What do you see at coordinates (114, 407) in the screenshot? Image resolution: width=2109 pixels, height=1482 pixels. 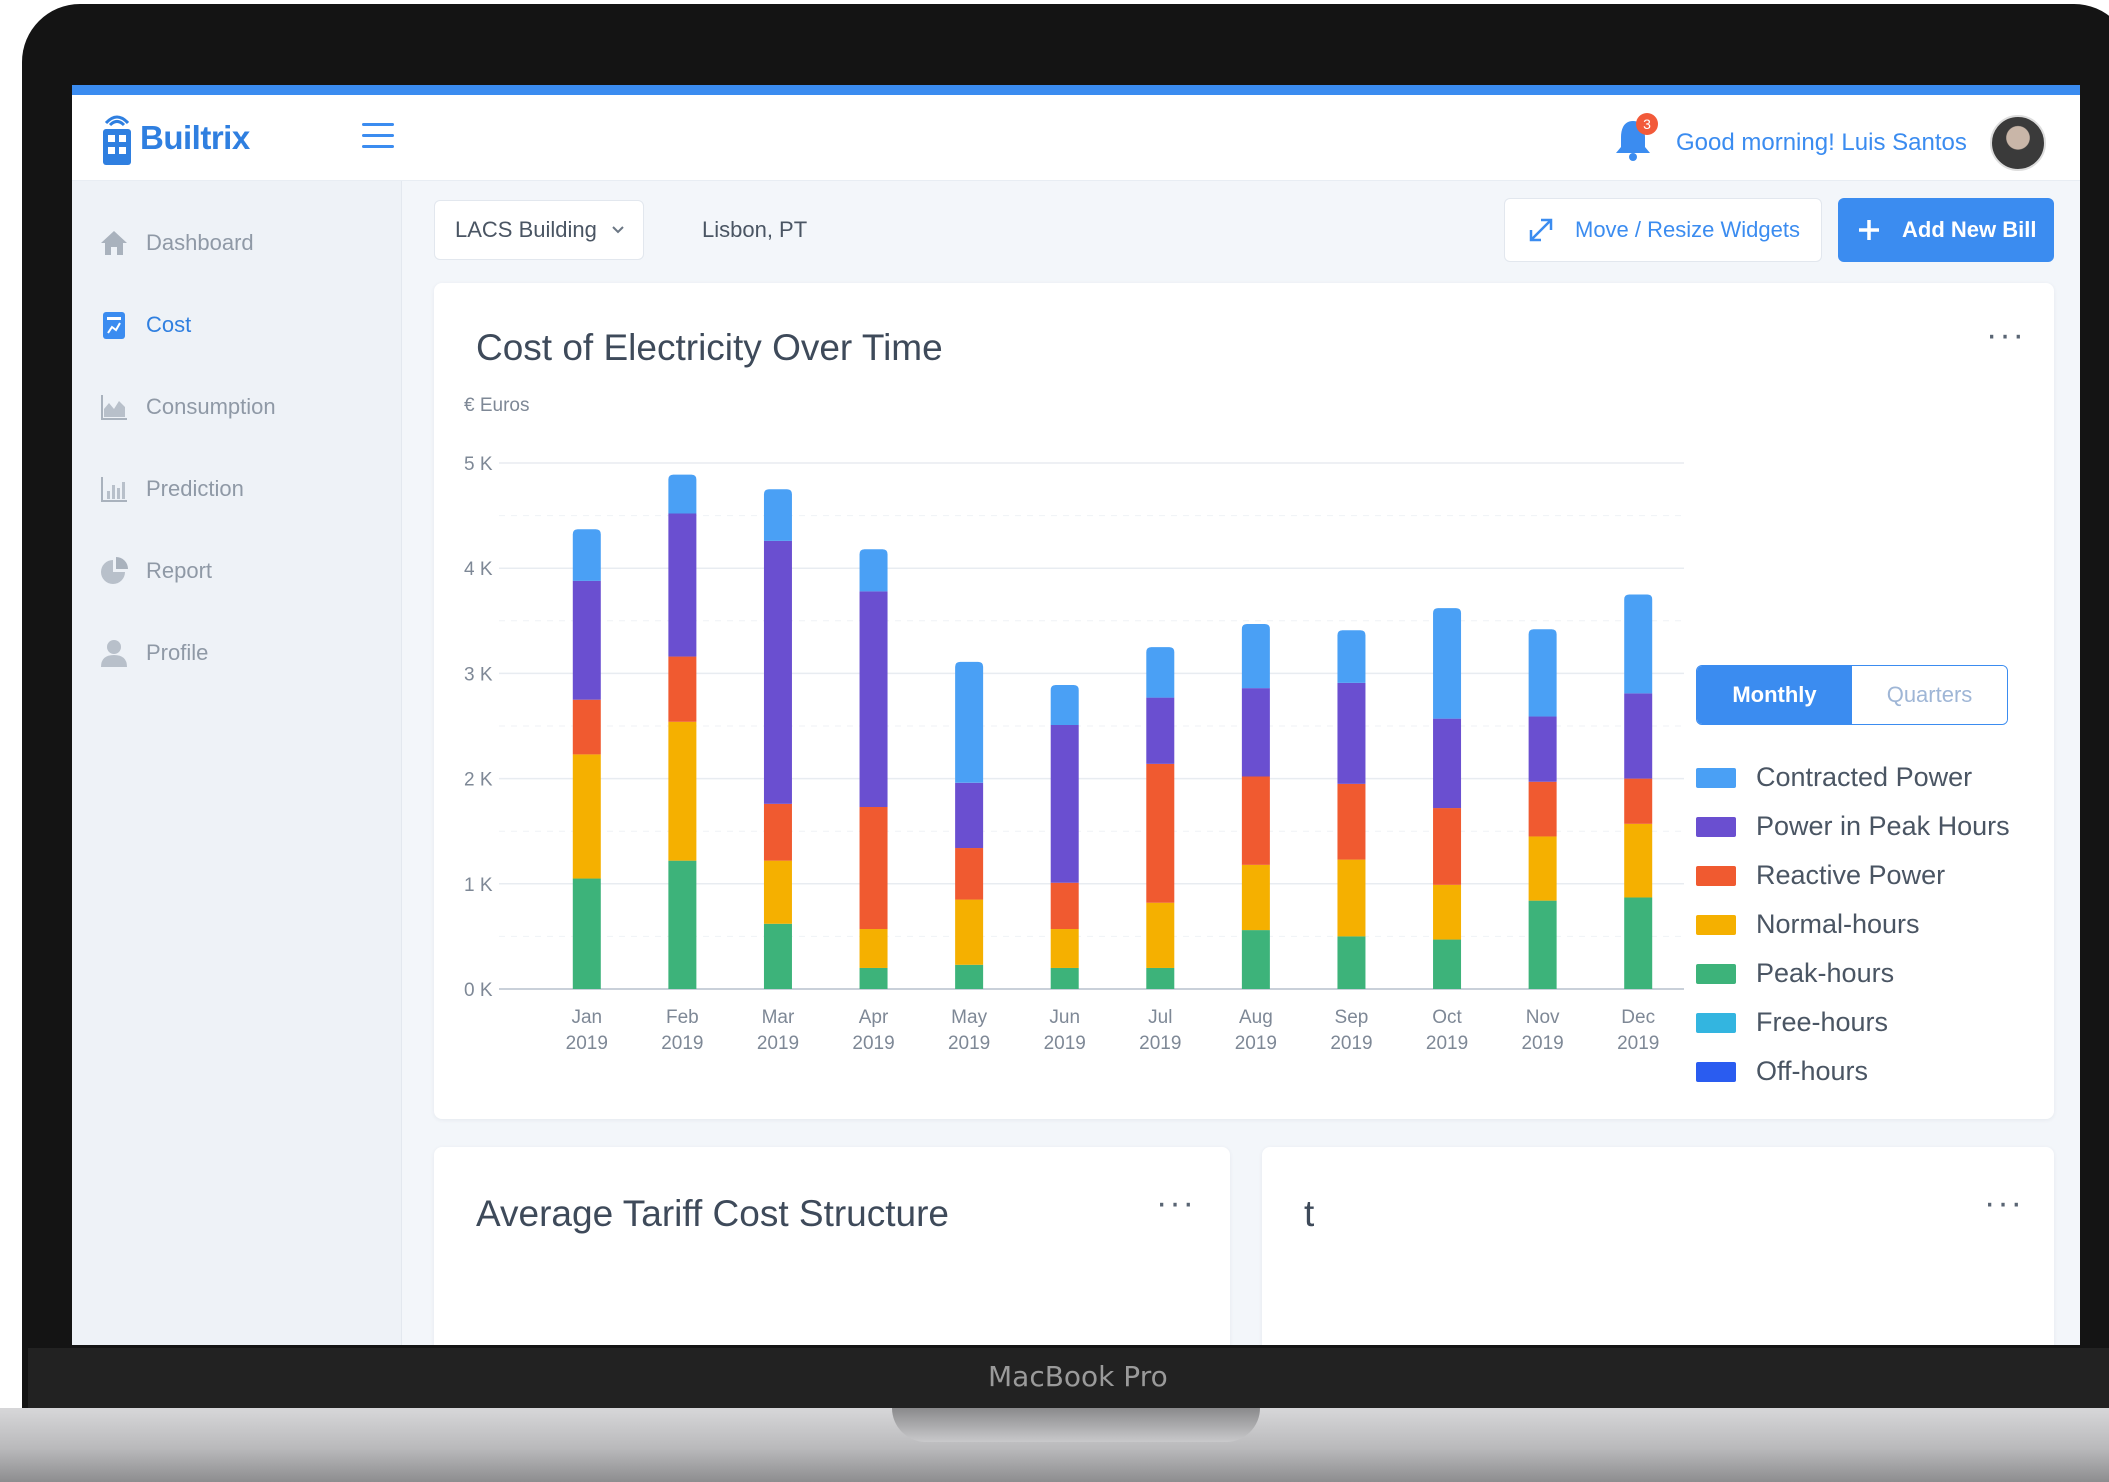 I see `area-chart-icon` at bounding box center [114, 407].